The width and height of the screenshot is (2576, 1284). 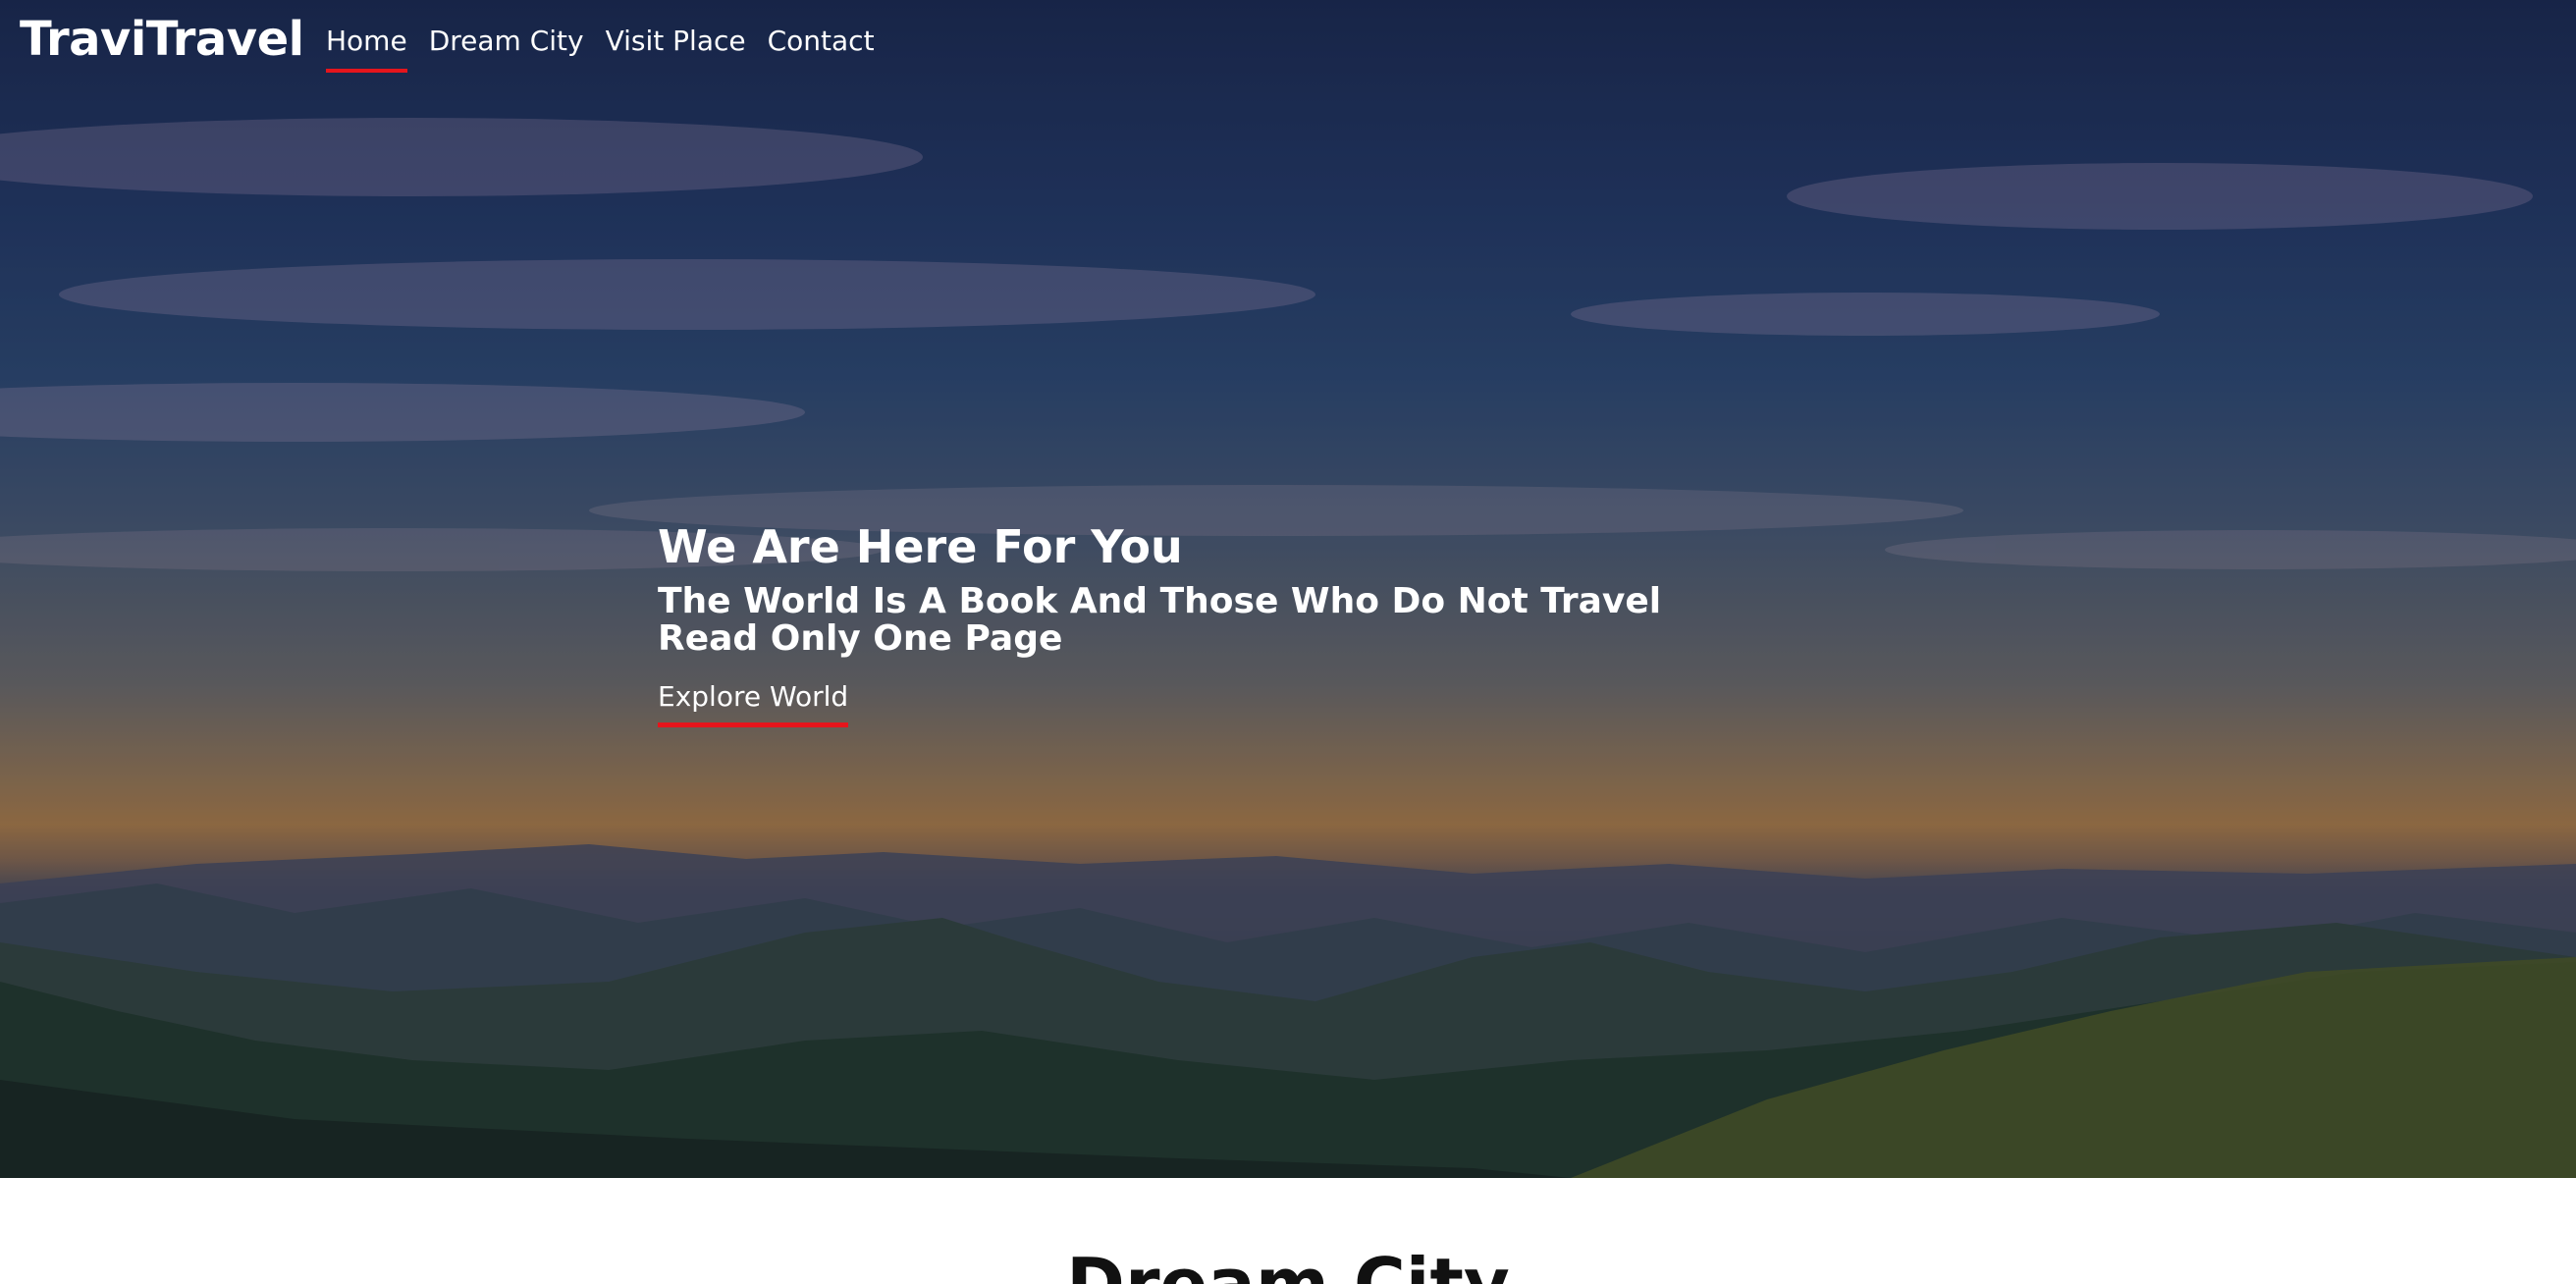 I want to click on nav-link-home: Home, so click(x=366, y=46).